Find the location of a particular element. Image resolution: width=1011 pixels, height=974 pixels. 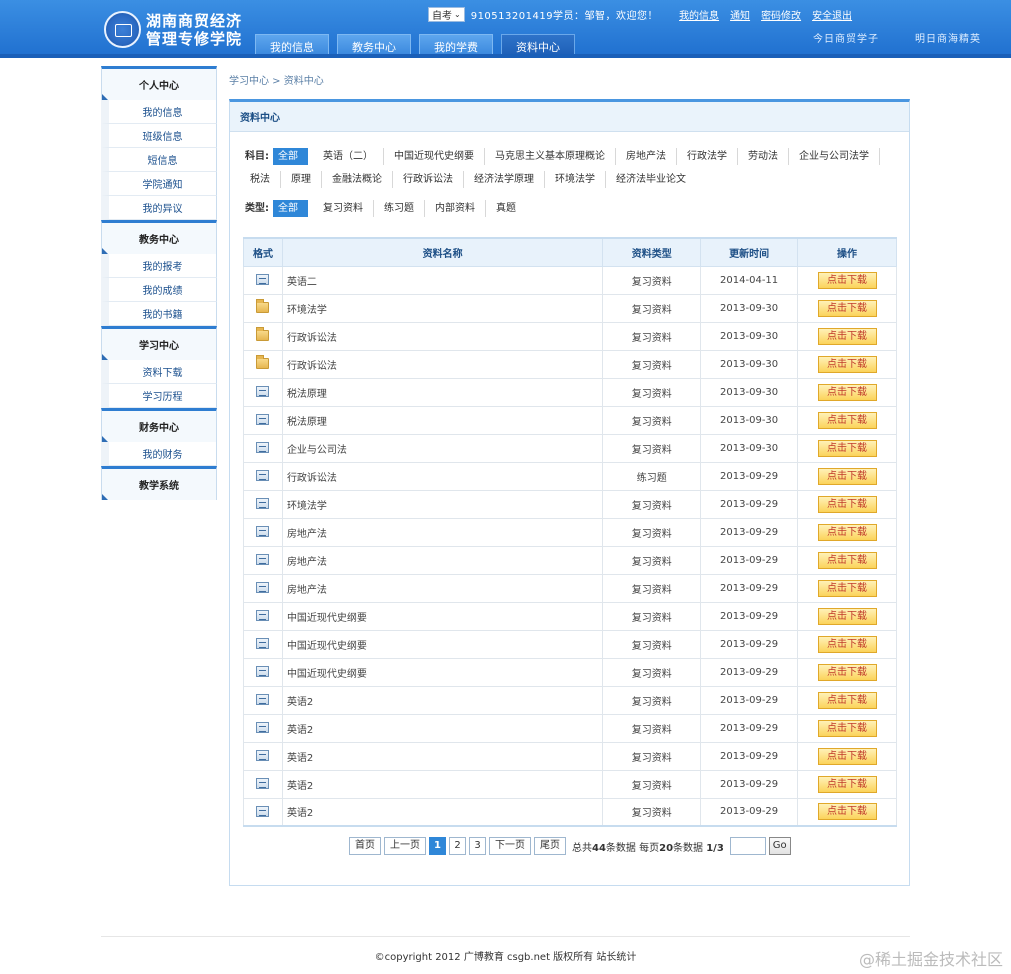

nav-tab-1: 我的信息 is located at coordinates (292, 46).